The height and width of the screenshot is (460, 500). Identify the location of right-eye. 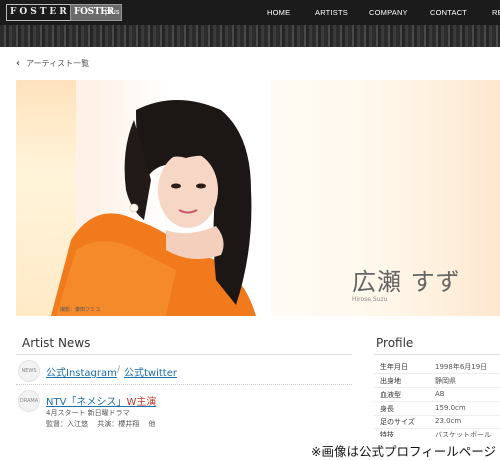
(201, 186).